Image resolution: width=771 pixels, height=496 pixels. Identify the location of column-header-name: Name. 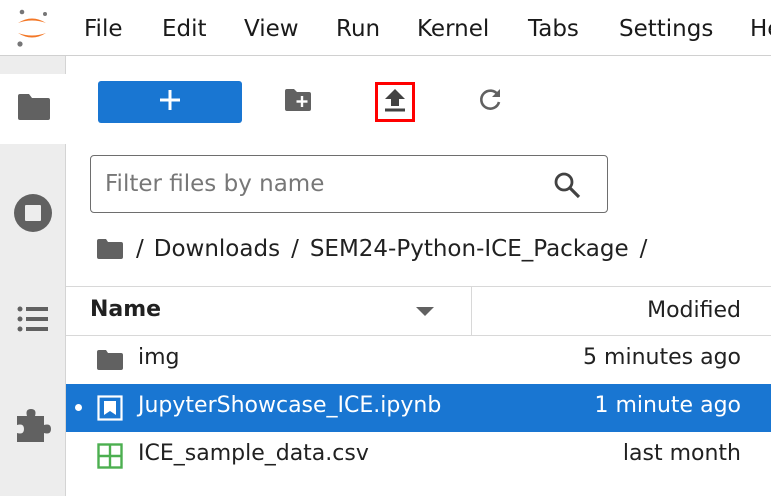
(125, 309).